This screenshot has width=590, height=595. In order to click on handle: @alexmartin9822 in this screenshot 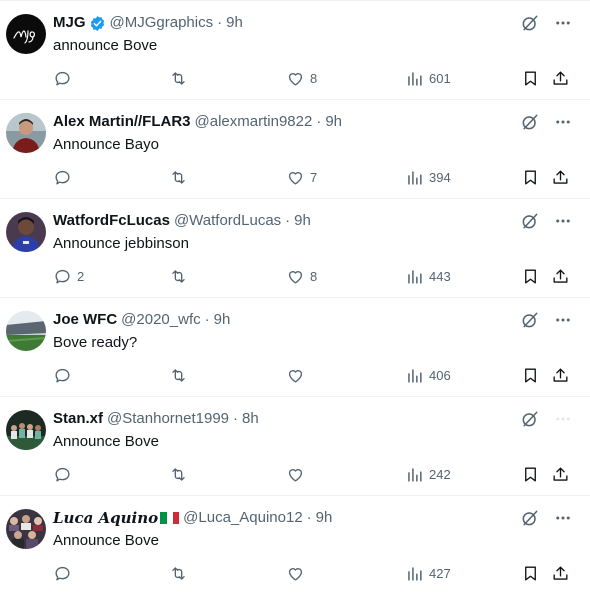, I will do `click(254, 122)`.